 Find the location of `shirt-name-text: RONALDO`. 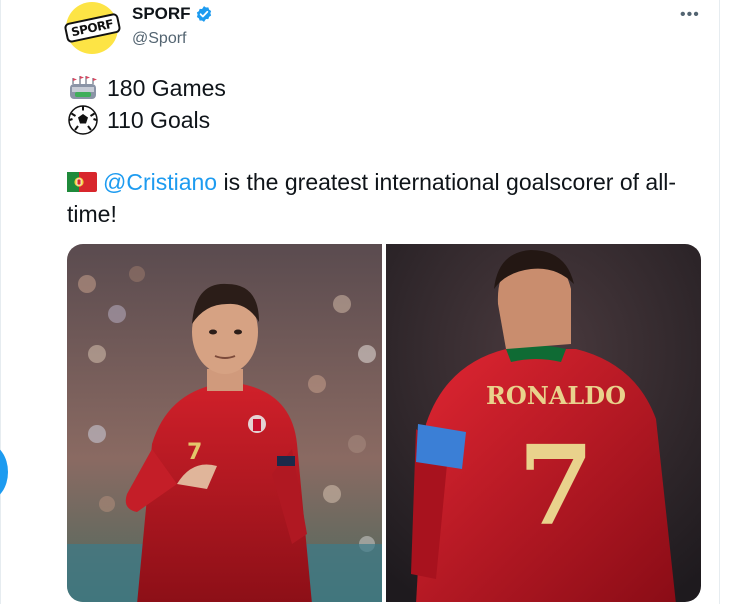

shirt-name-text: RONALDO is located at coordinates (555, 395).